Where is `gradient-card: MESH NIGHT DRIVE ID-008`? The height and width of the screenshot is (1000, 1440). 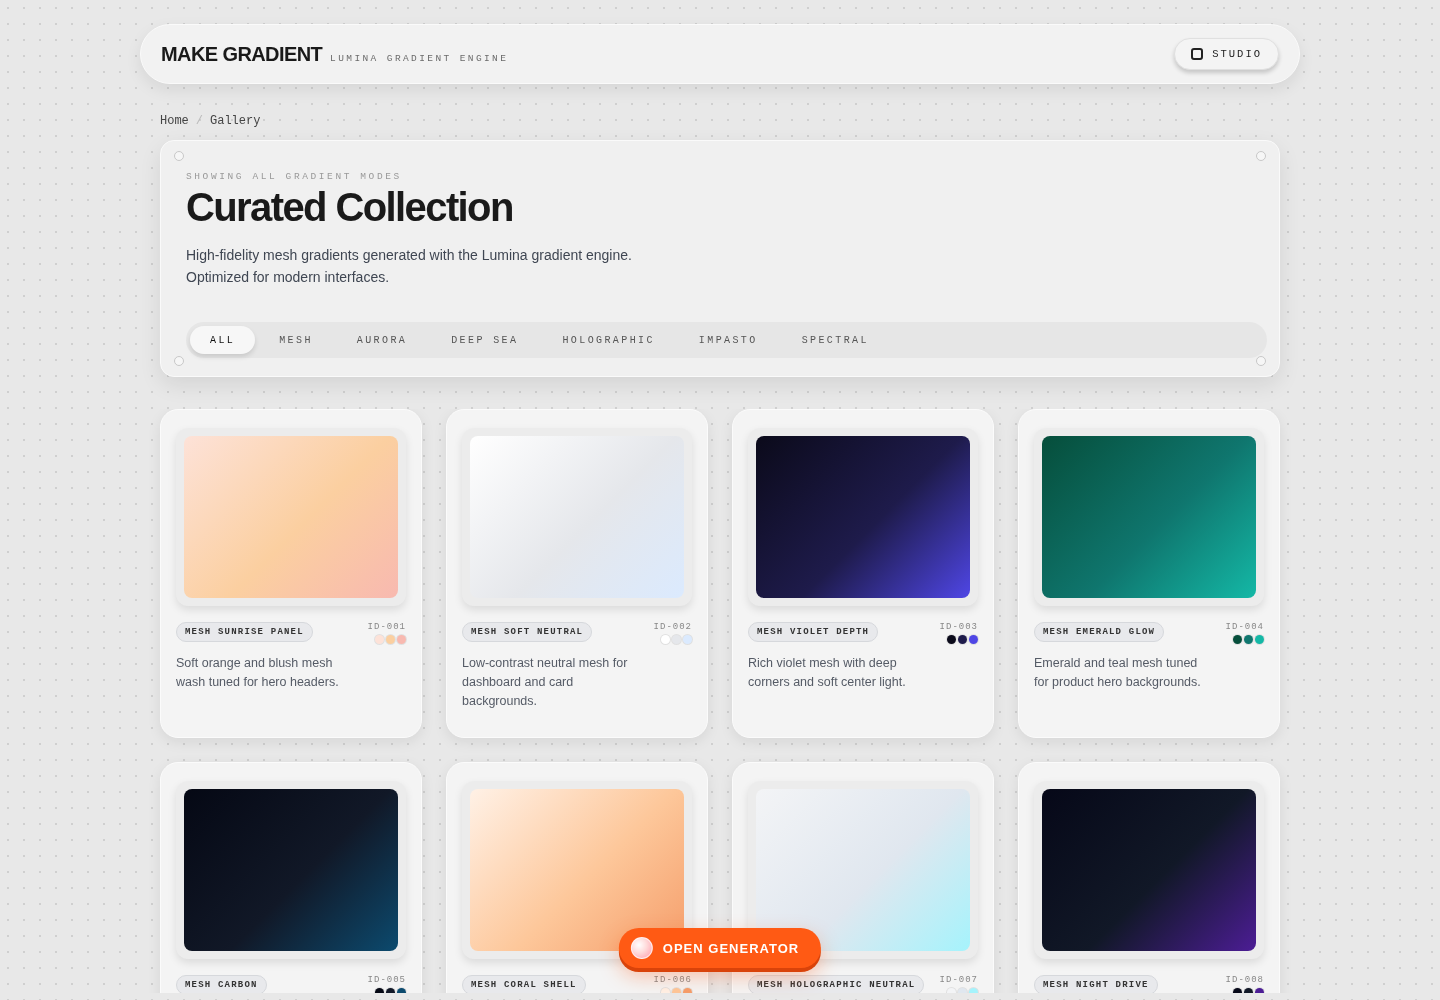
gradient-card: MESH NIGHT DRIVE ID-008 is located at coordinates (1149, 877).